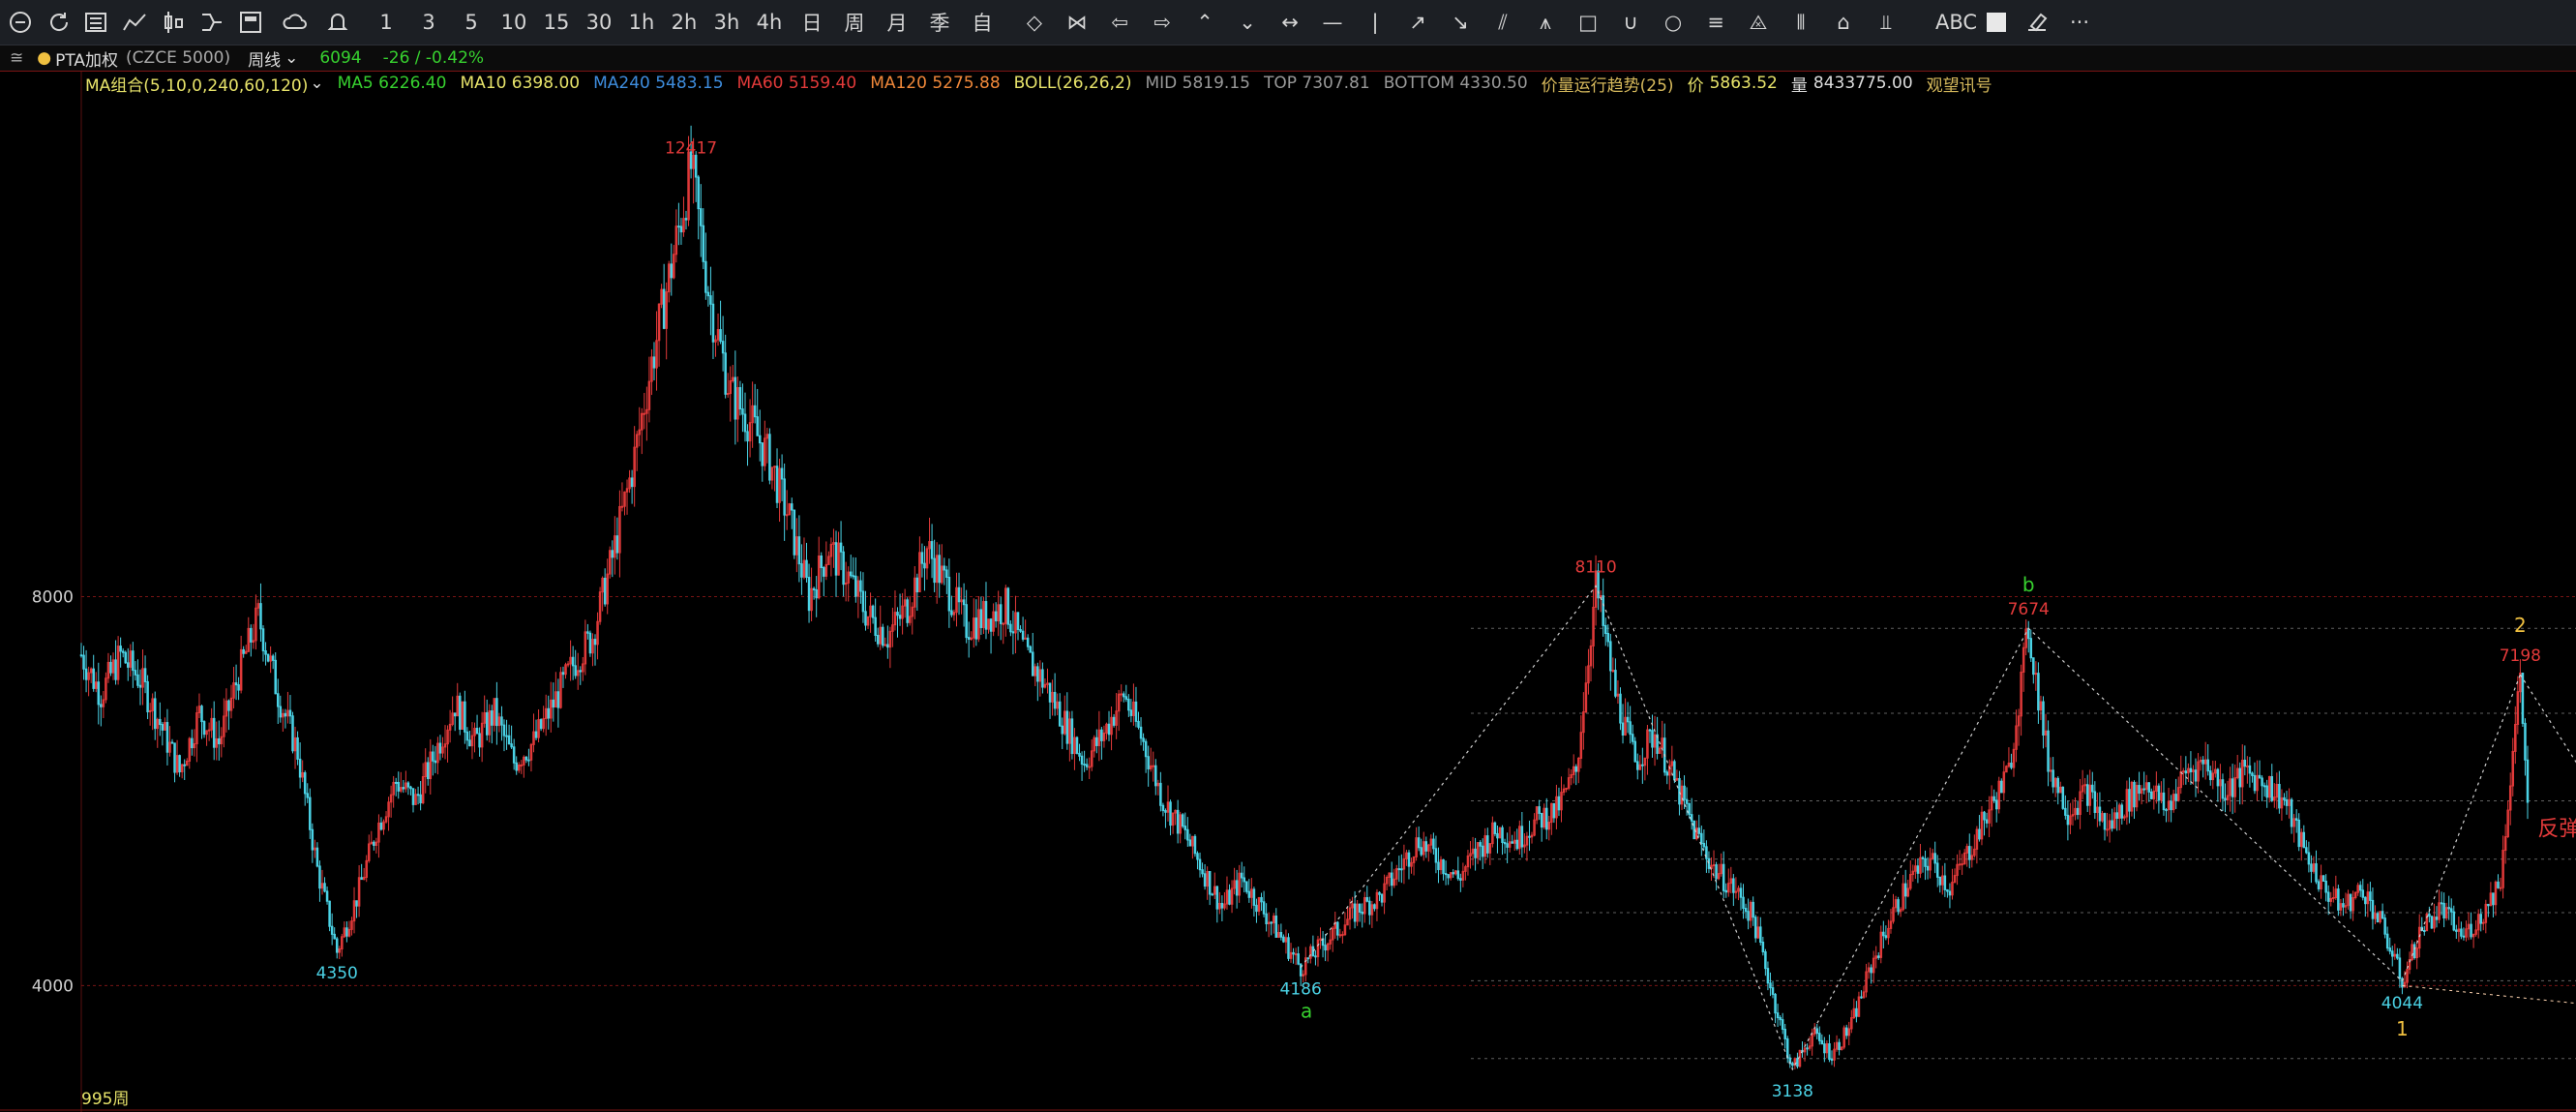 The width and height of the screenshot is (2576, 1112). What do you see at coordinates (1460, 22) in the screenshot?
I see `ray-down-icon: ↘` at bounding box center [1460, 22].